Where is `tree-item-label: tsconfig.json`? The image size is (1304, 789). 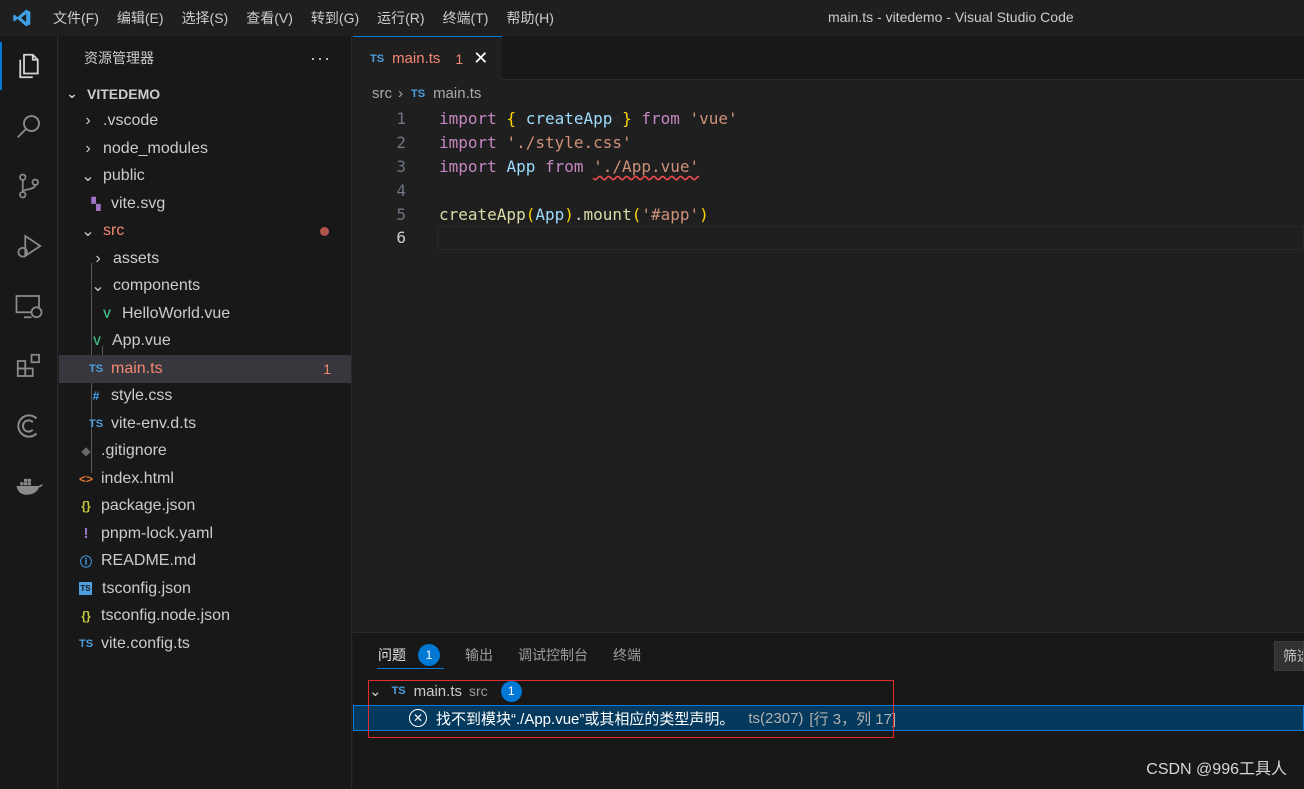 tree-item-label: tsconfig.json is located at coordinates (146, 588).